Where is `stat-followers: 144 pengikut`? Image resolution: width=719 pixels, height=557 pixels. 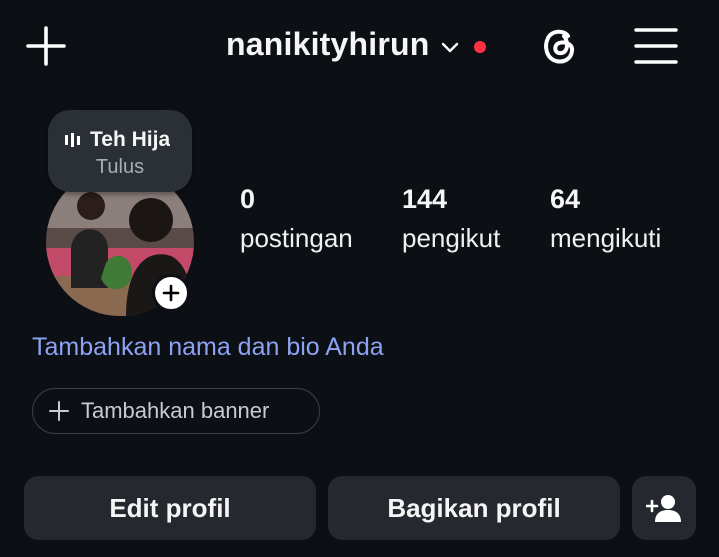 stat-followers: 144 pengikut is located at coordinates (451, 219).